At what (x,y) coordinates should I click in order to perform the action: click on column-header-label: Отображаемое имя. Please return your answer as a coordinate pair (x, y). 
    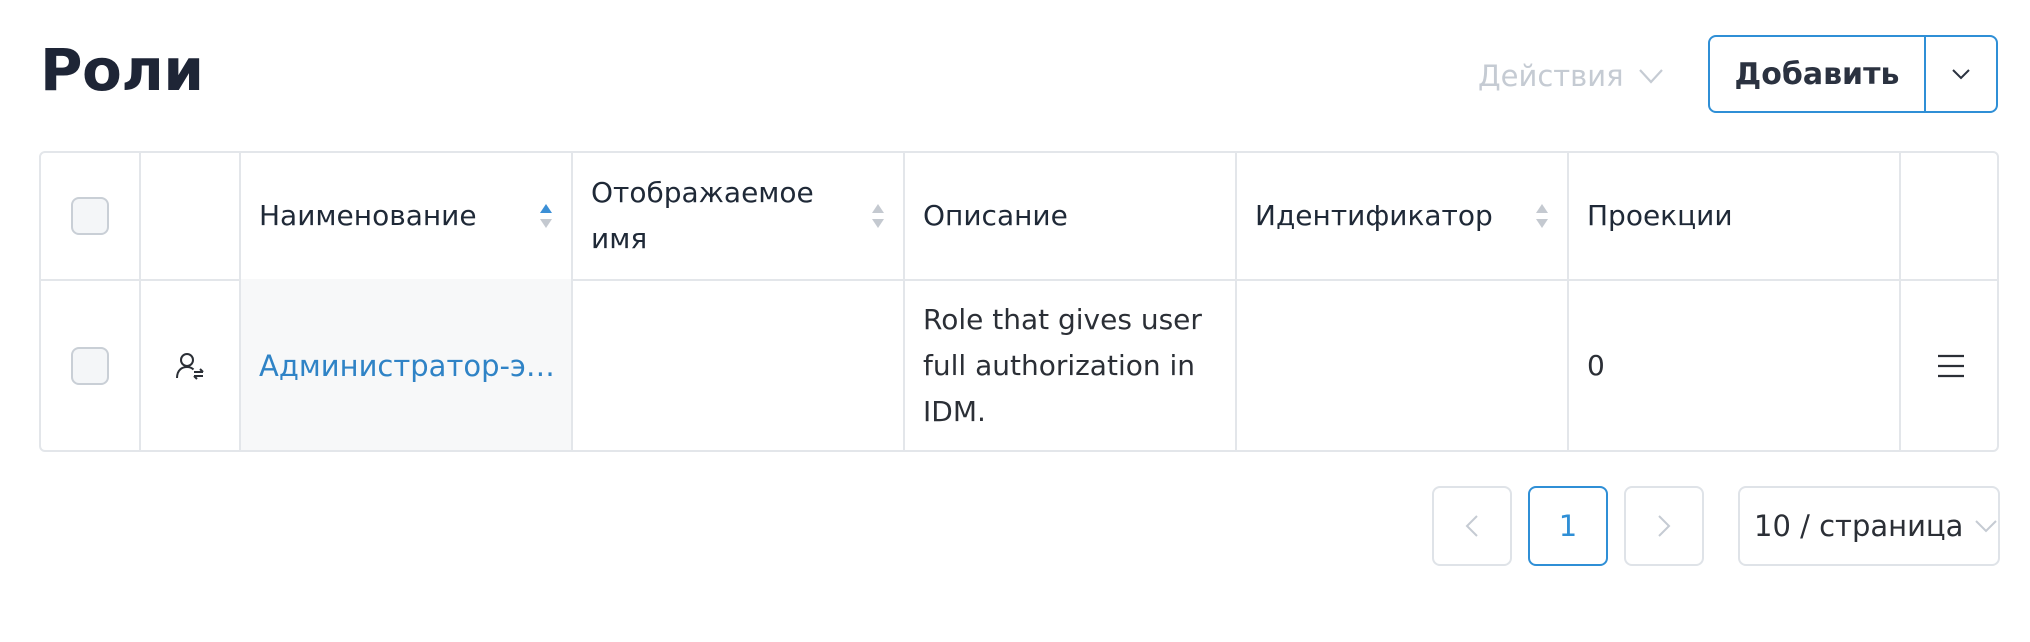
    Looking at the image, I should click on (702, 215).